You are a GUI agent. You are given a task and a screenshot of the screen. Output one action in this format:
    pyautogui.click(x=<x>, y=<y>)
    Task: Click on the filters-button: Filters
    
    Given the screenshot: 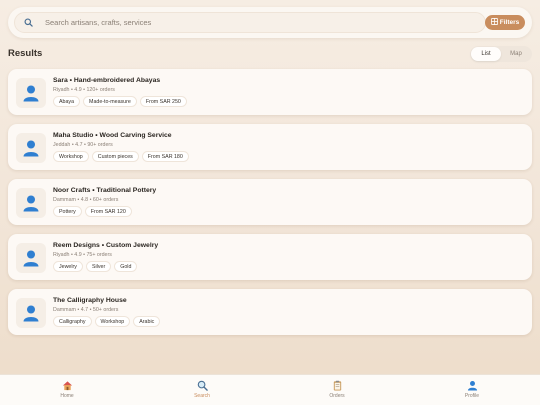 What is the action you would take?
    pyautogui.click(x=505, y=22)
    